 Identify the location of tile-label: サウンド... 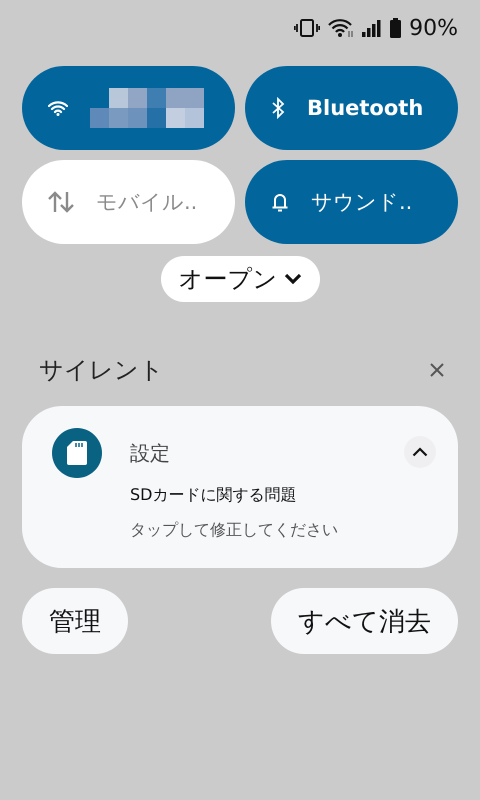
(361, 202).